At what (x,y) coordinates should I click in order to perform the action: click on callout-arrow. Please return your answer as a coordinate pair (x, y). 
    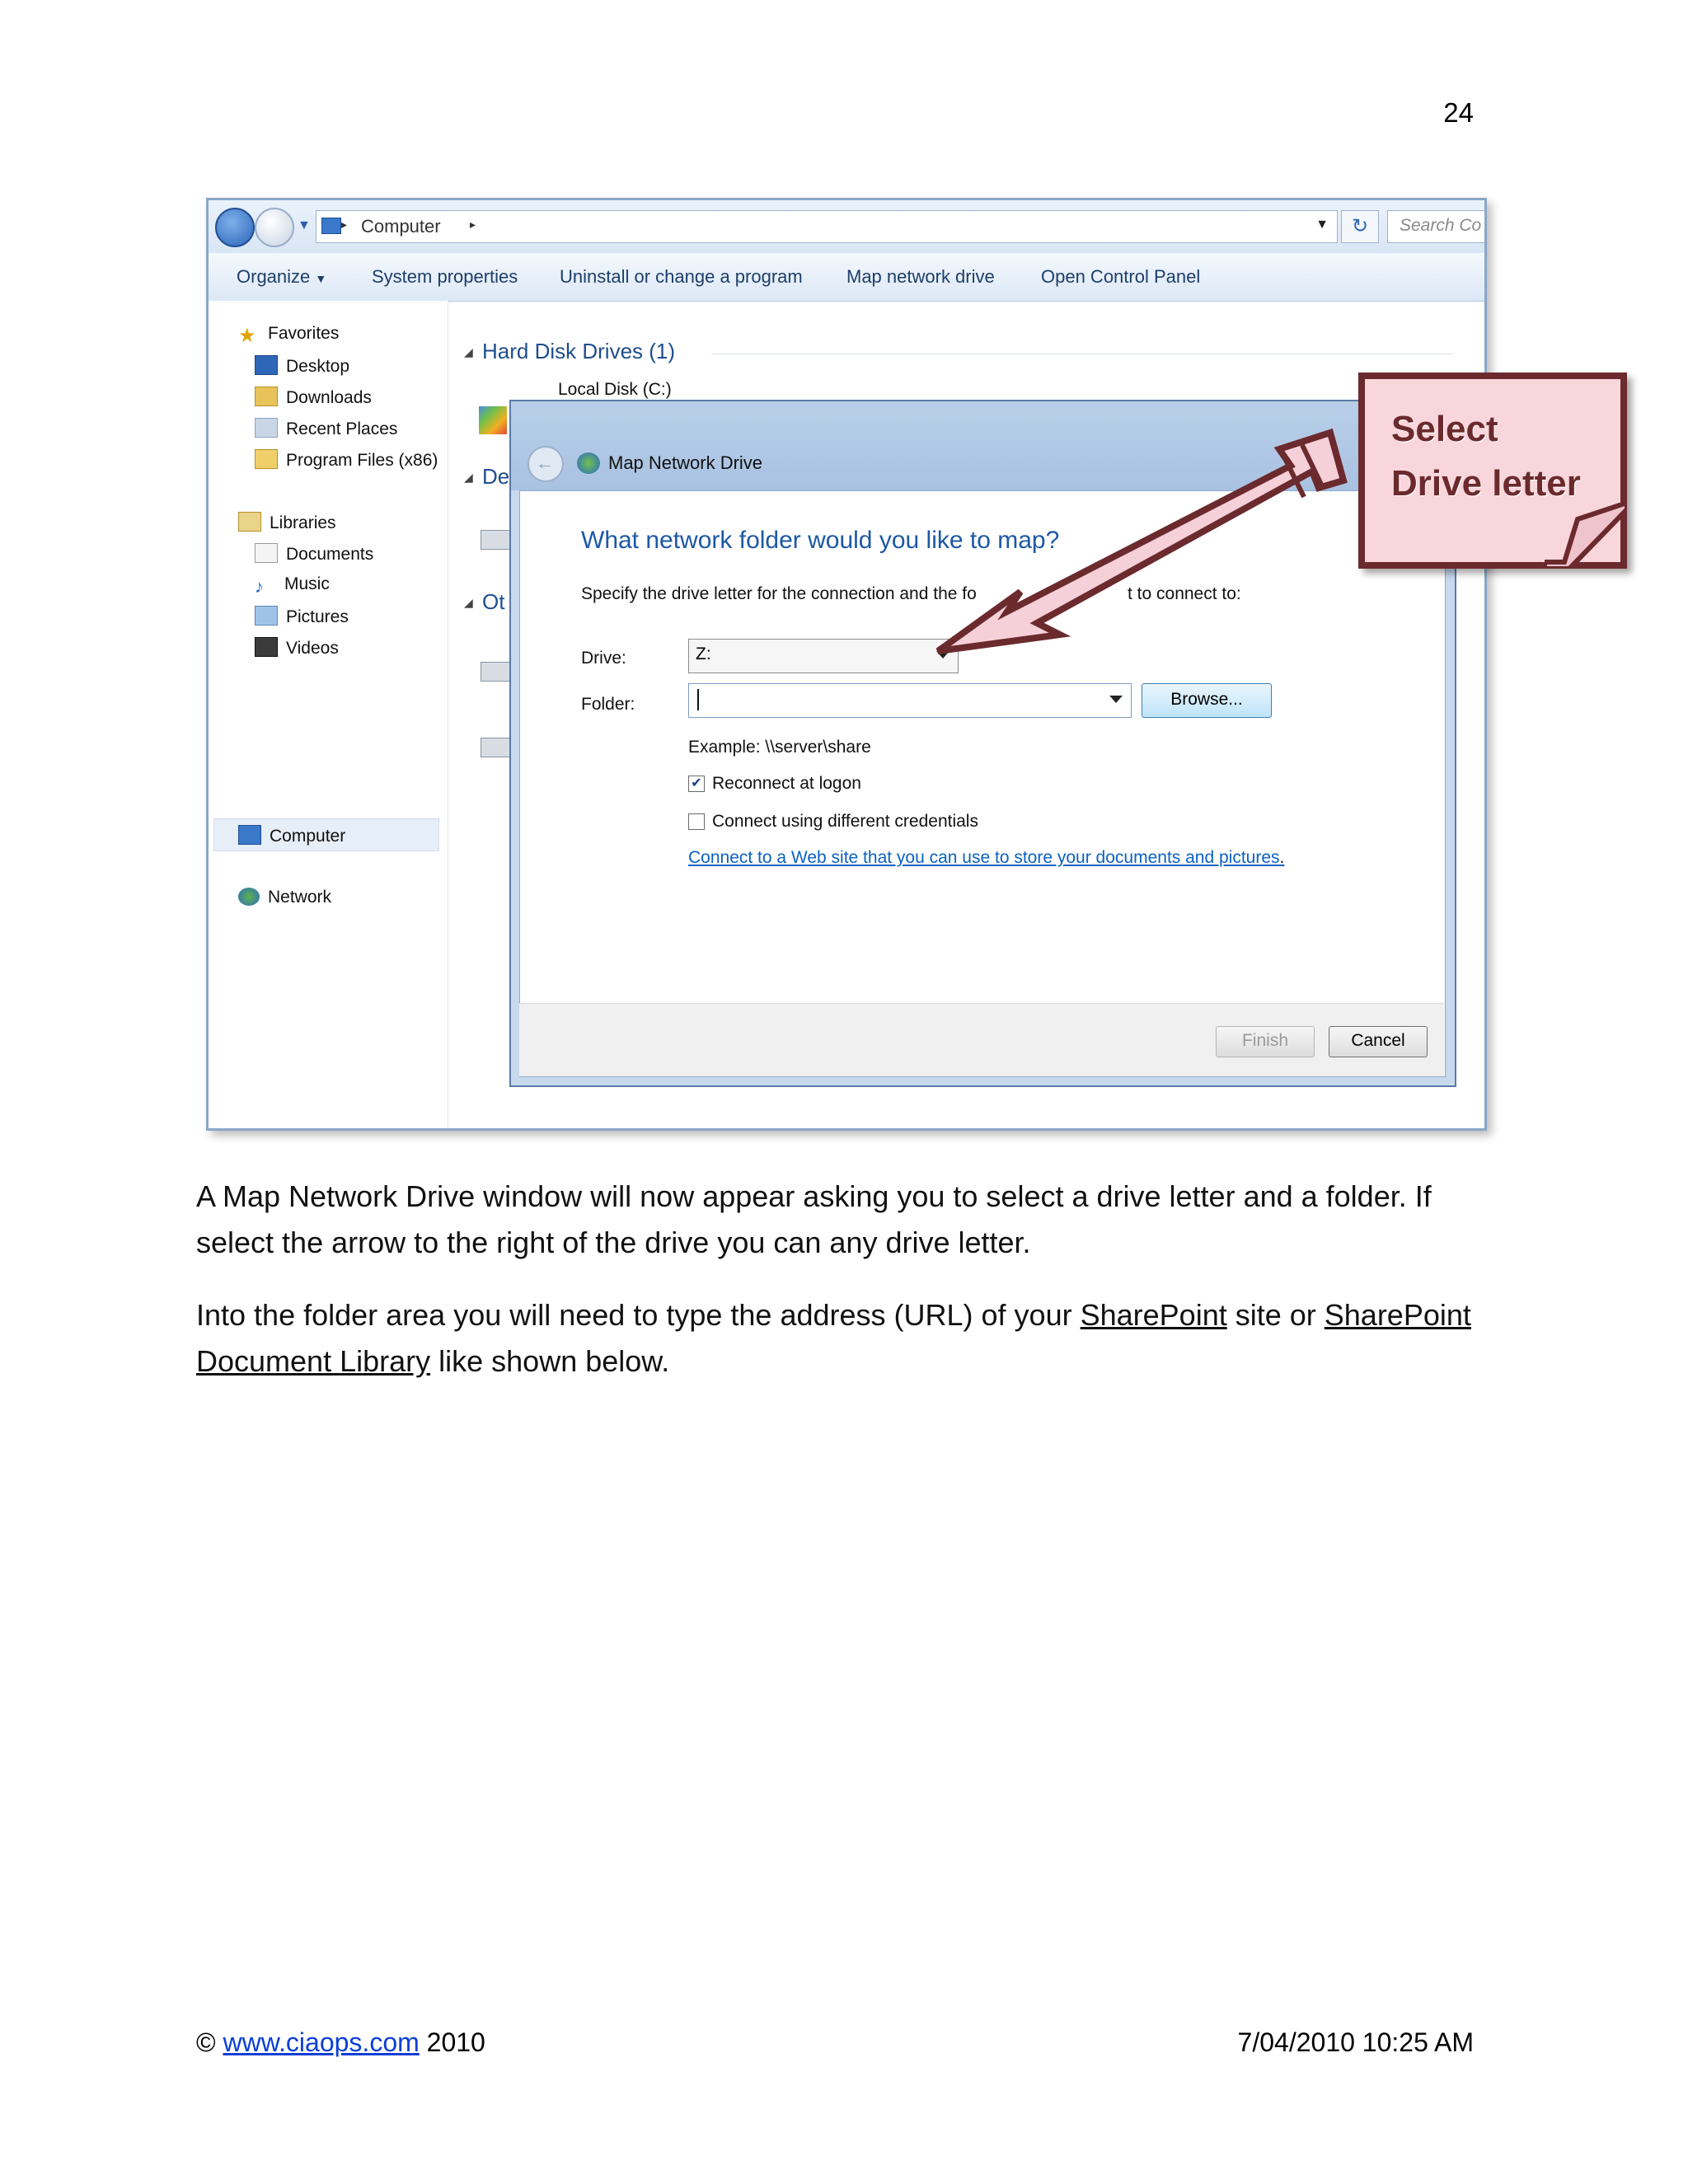
    Looking at the image, I should click on (1141, 541).